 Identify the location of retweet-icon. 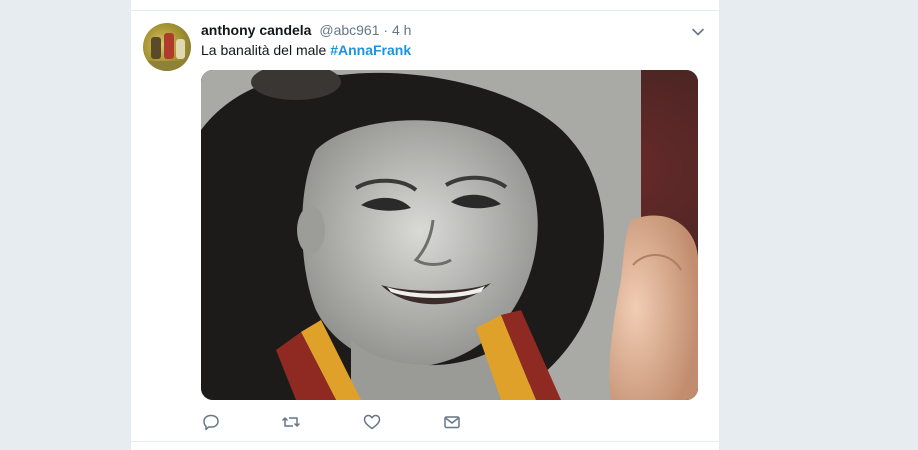
(291, 422).